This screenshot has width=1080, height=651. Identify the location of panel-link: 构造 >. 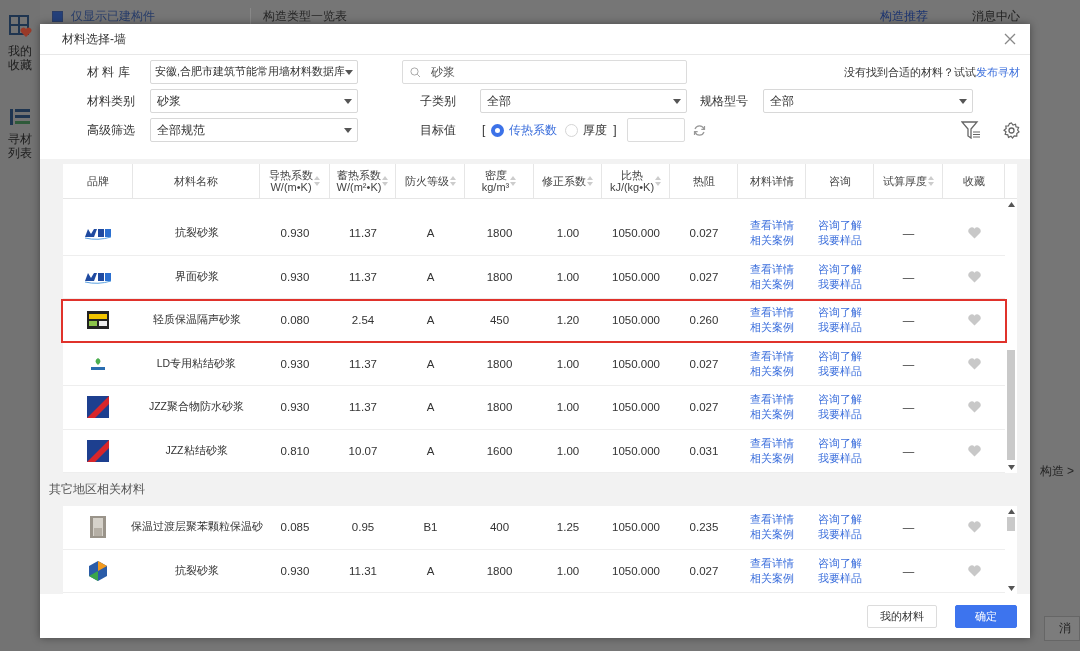
(1056, 471).